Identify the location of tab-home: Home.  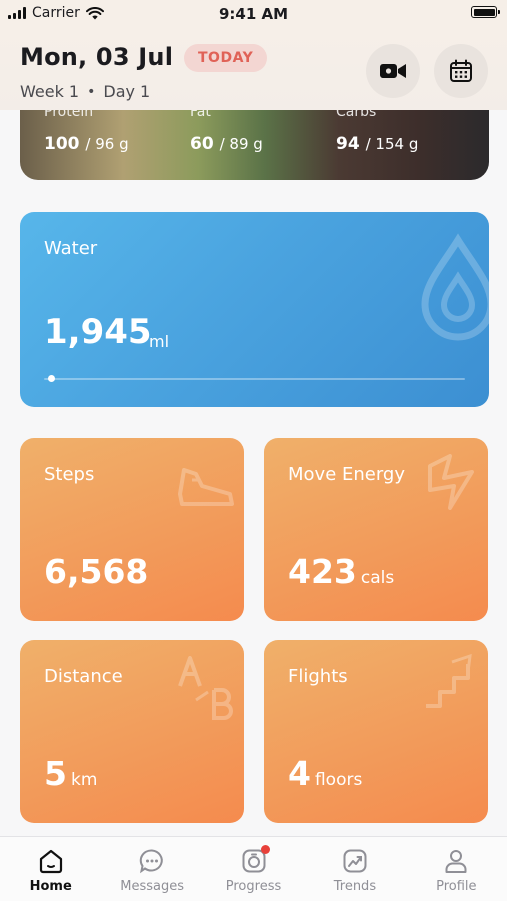
(50, 869).